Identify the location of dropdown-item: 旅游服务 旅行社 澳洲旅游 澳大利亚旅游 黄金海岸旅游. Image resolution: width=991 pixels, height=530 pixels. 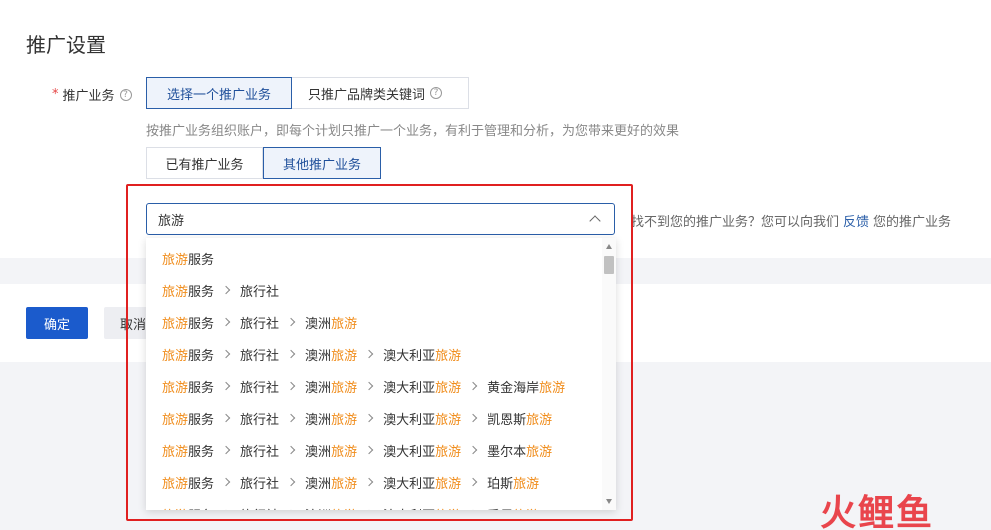
(372, 386).